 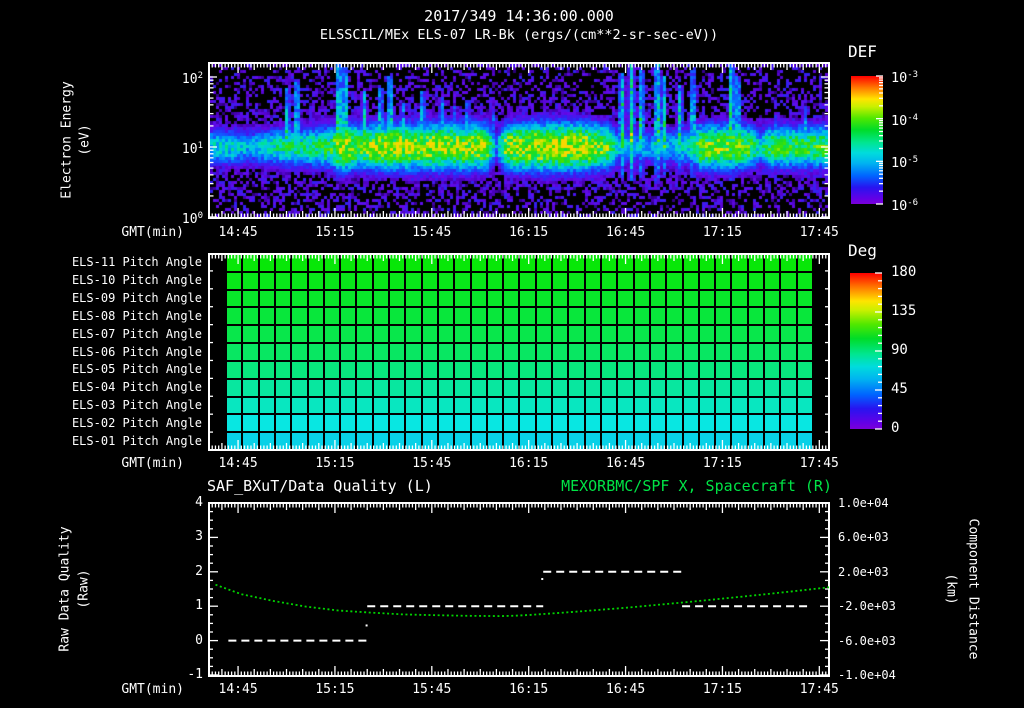 What do you see at coordinates (867, 640) in the screenshot?
I see `distance-ytick-label: -6.0e+03` at bounding box center [867, 640].